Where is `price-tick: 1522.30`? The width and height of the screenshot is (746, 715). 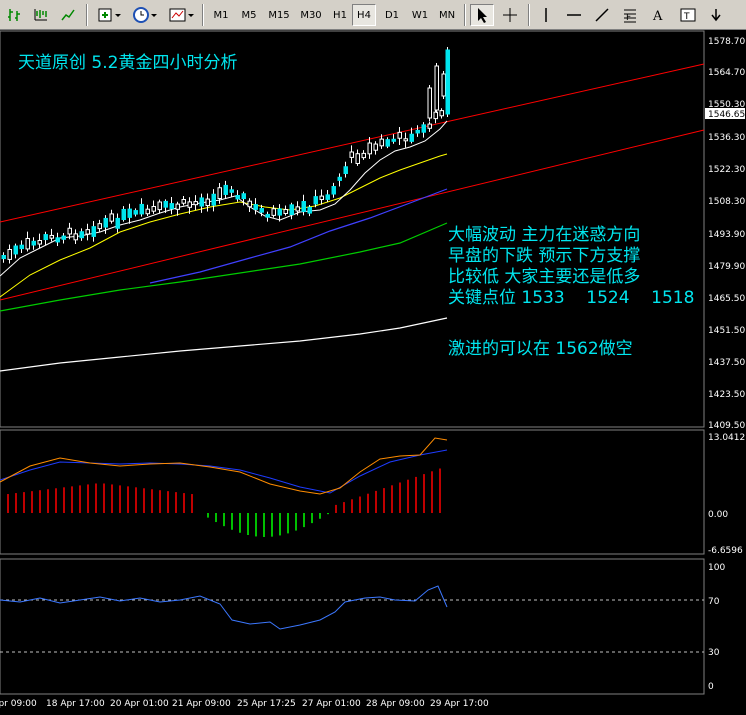
price-tick: 1522.30 is located at coordinates (726, 170).